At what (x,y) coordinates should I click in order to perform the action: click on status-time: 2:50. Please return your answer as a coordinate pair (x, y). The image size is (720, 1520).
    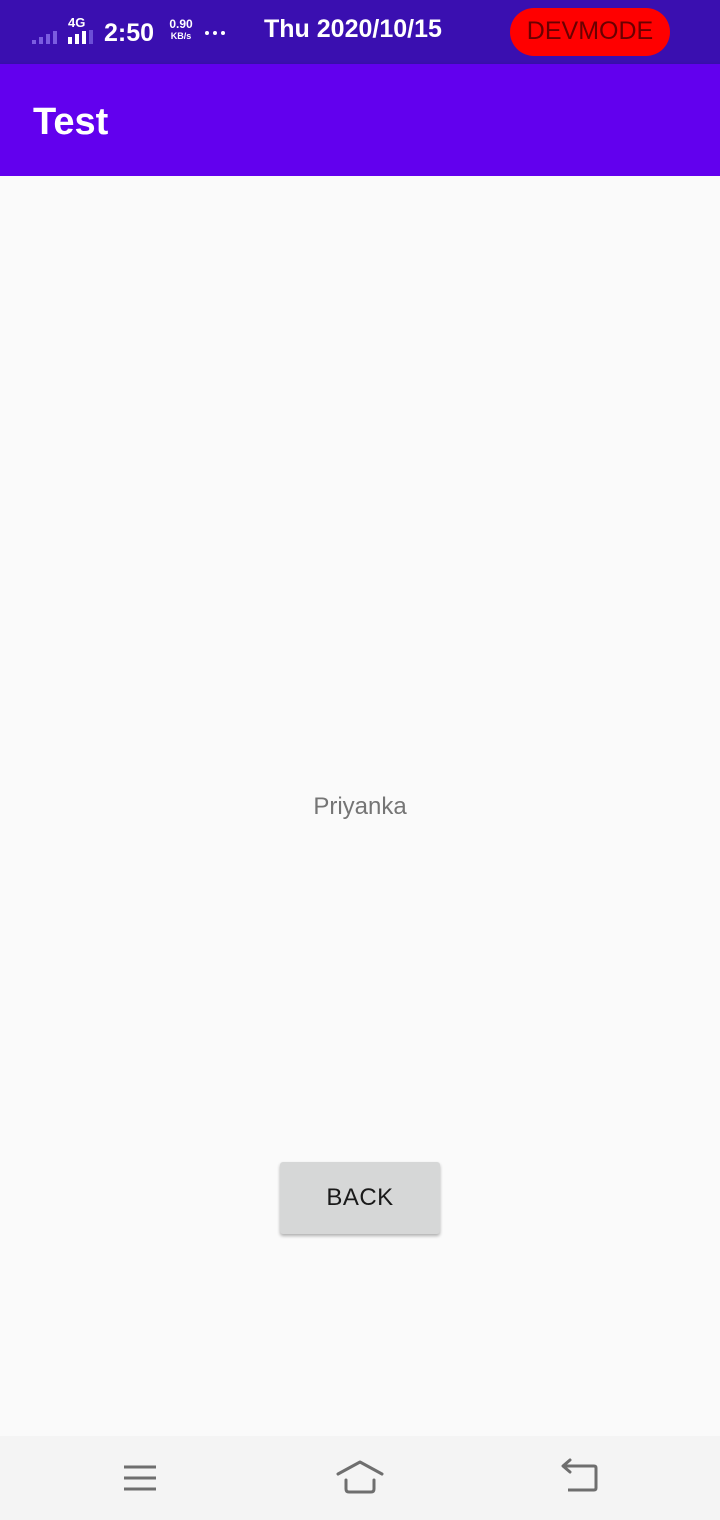
    Looking at the image, I should click on (129, 33).